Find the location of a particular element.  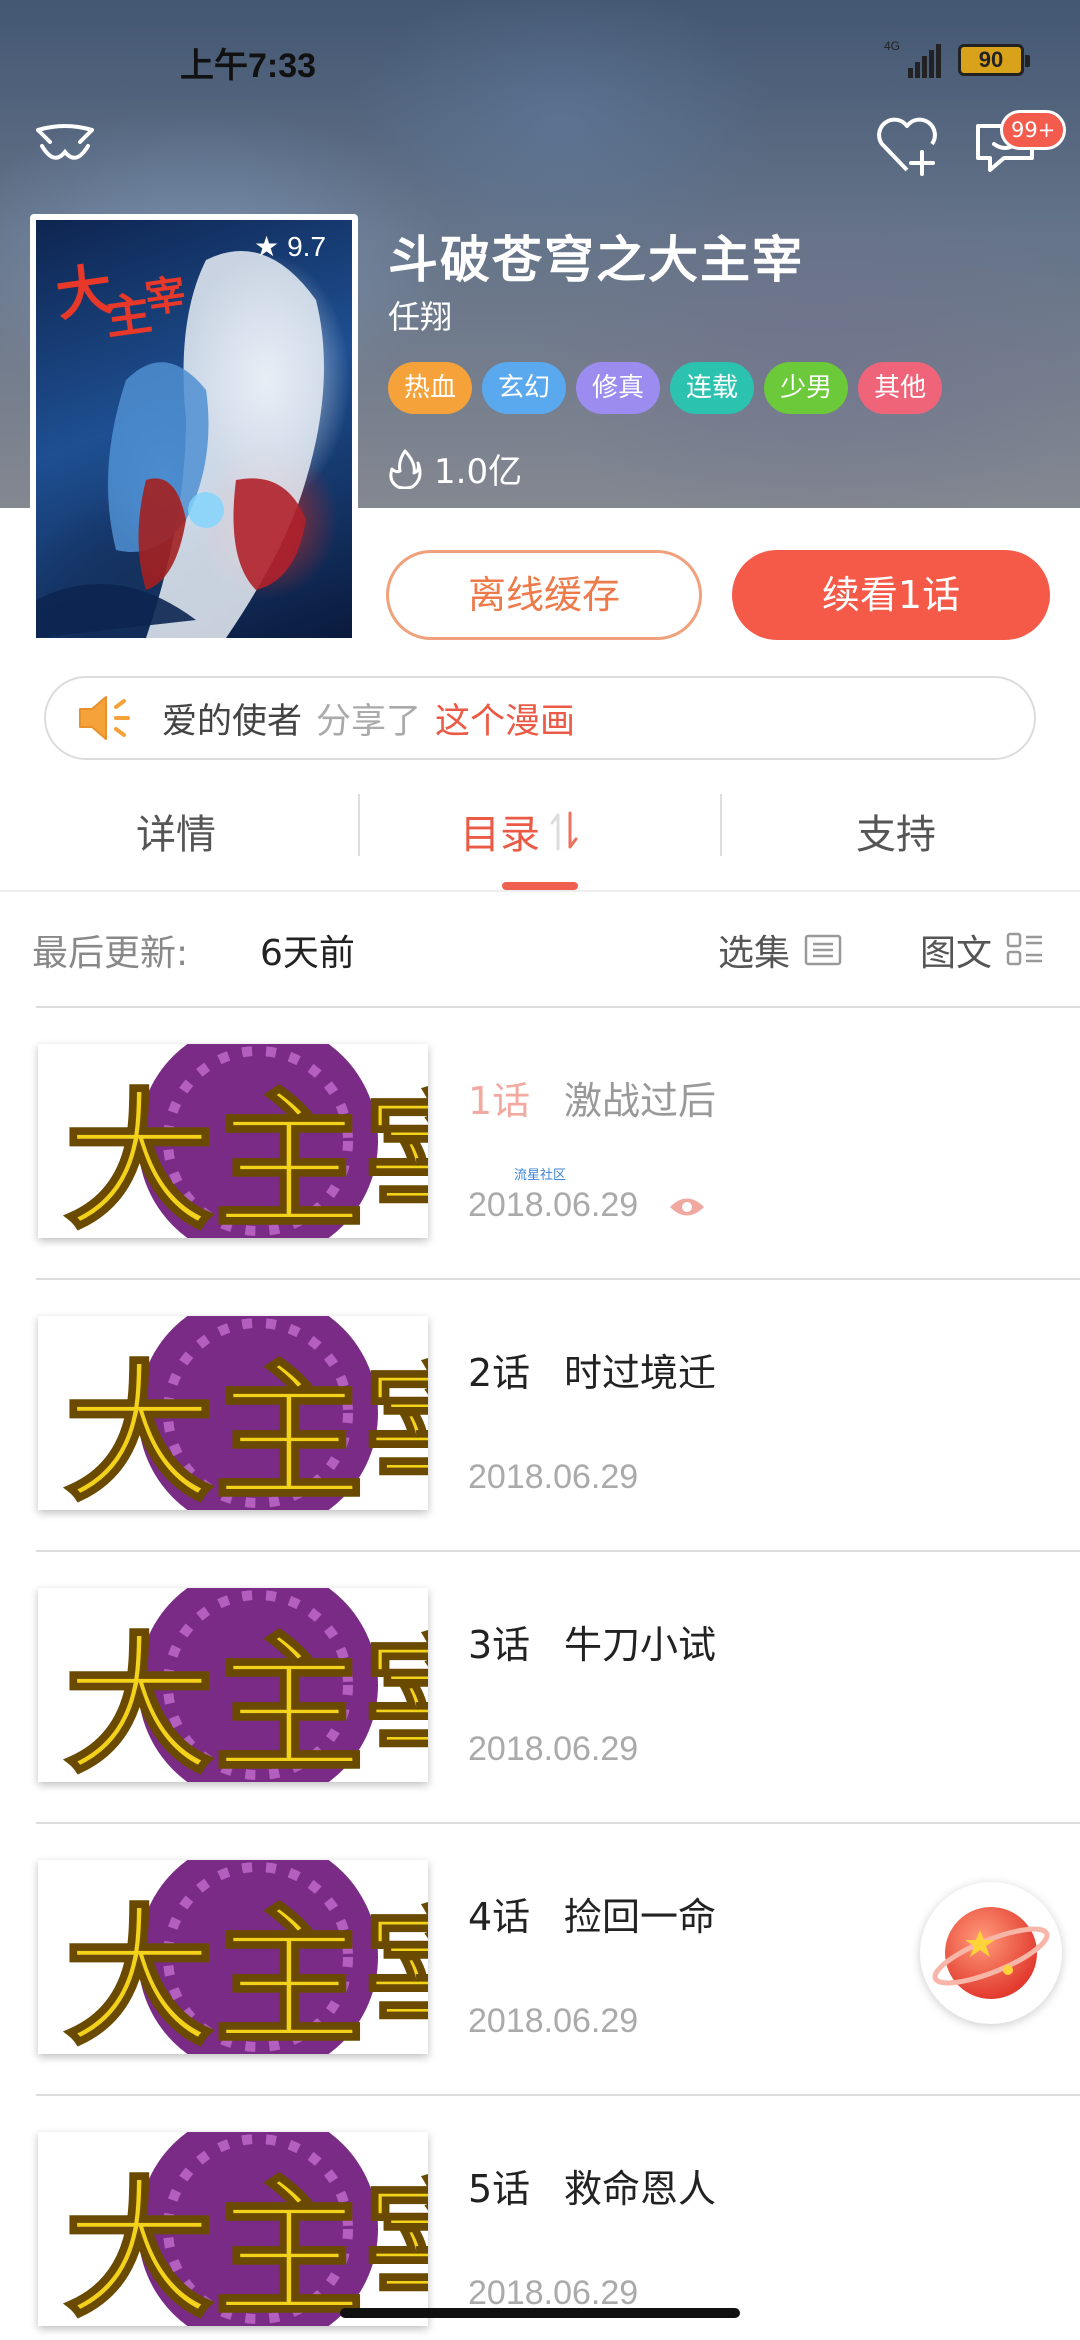

episode-item: 大主宰 3话 牛刀小试 2018.06.29 is located at coordinates (540, 1688).